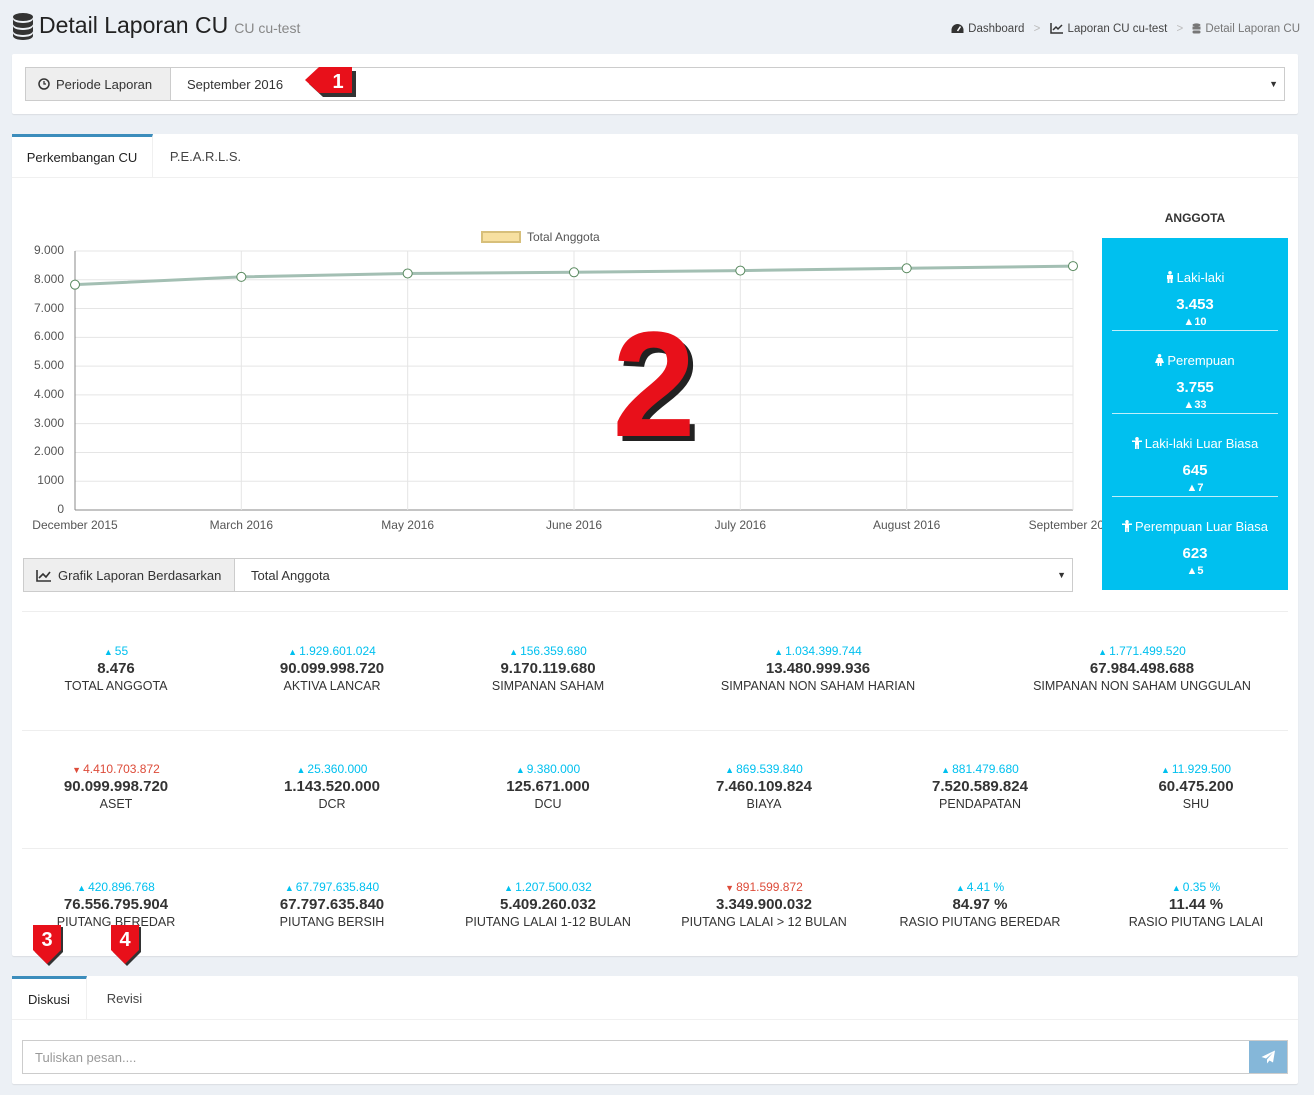 The width and height of the screenshot is (1314, 1095). What do you see at coordinates (48, 945) in the screenshot?
I see `annotation-marker-3: 3` at bounding box center [48, 945].